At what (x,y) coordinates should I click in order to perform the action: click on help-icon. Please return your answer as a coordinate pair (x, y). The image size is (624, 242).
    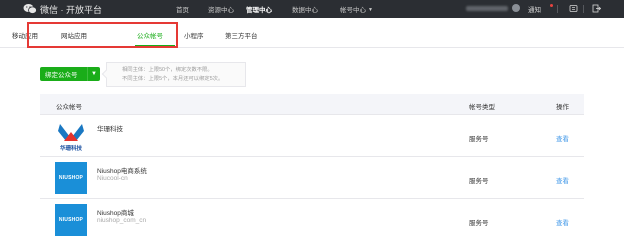
    Looking at the image, I should click on (573, 8).